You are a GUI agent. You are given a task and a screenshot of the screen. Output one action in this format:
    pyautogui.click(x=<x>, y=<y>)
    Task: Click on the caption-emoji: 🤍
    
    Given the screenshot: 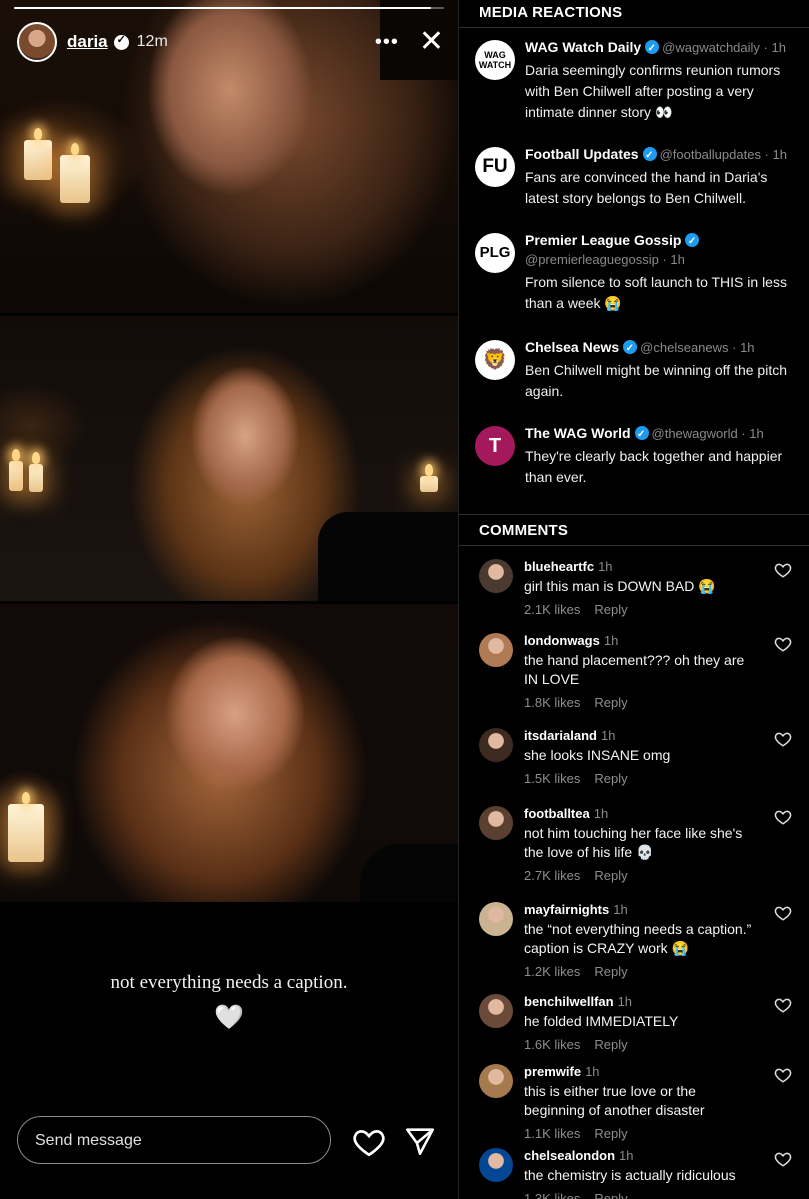 What is the action you would take?
    pyautogui.click(x=229, y=1017)
    